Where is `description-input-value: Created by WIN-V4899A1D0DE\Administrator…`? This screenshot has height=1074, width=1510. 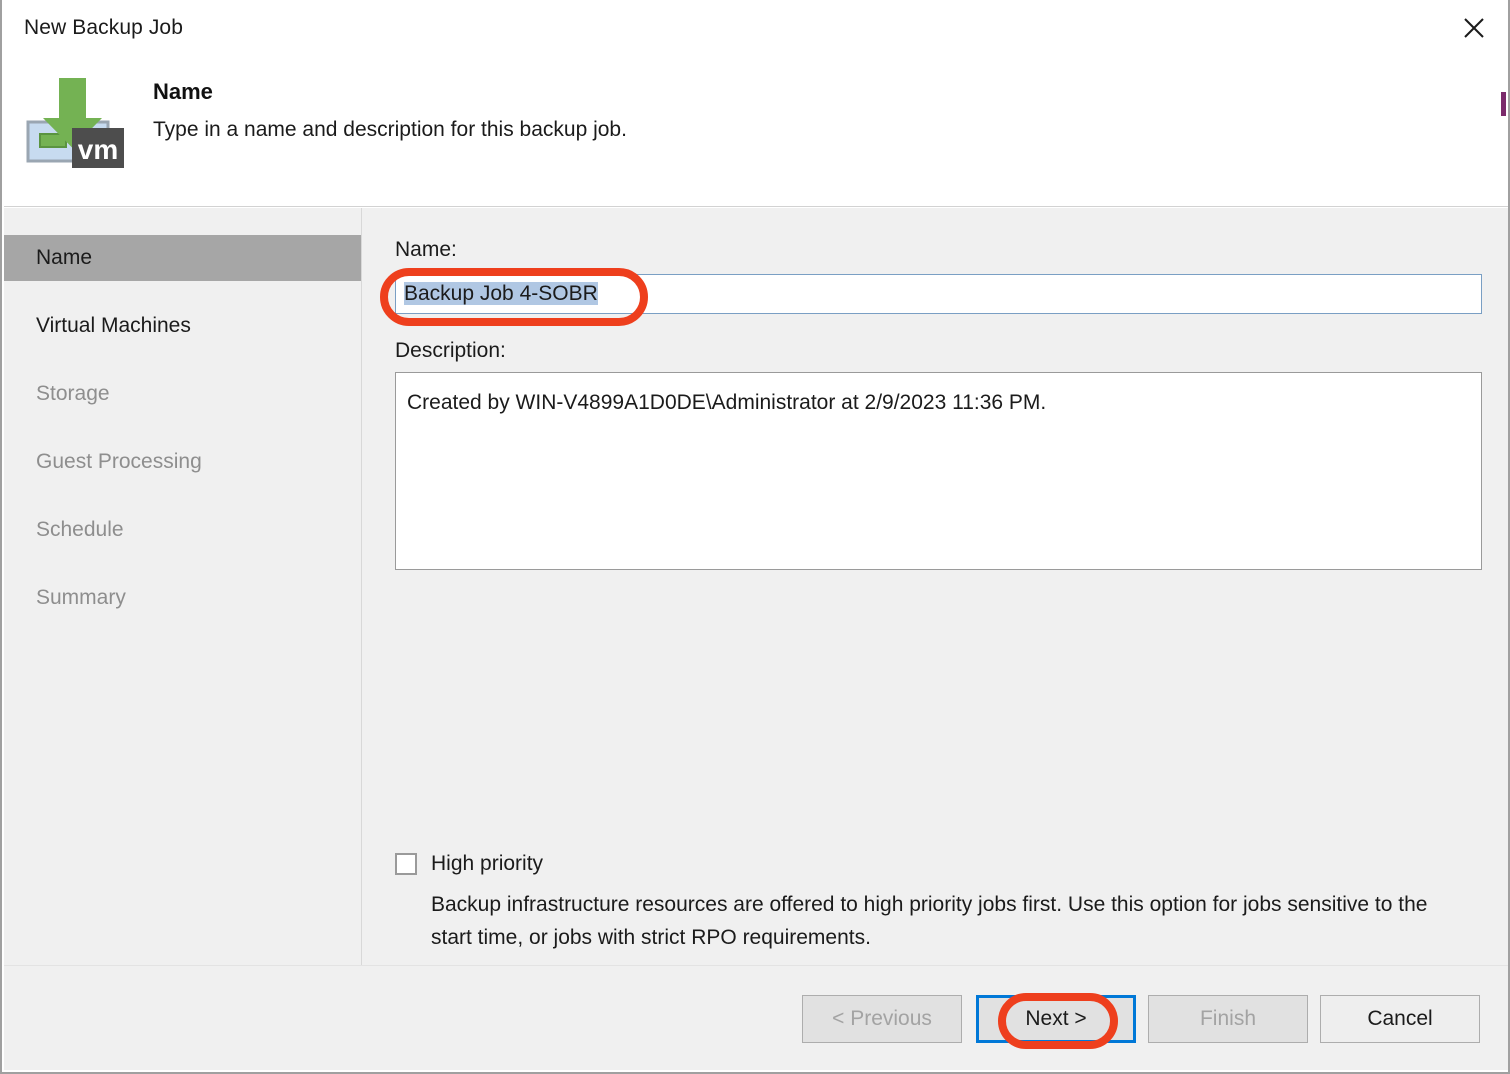 description-input-value: Created by WIN-V4899A1D0DE\Administrator… is located at coordinates (727, 402).